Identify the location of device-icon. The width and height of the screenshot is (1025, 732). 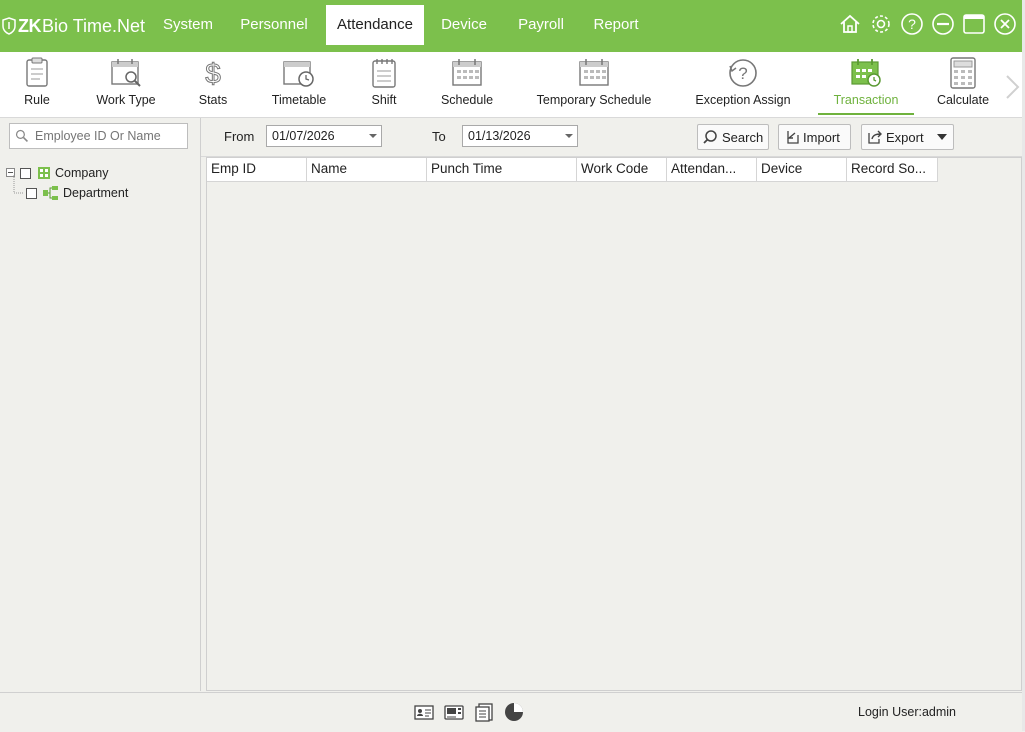
(454, 712).